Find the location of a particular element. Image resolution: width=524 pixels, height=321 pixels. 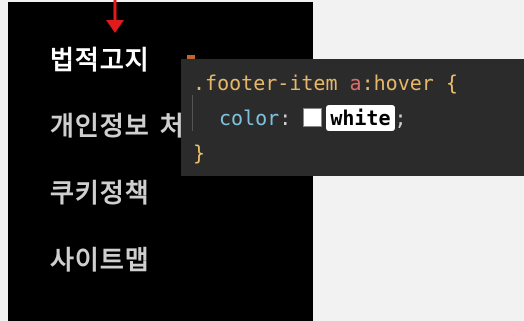

code-selector-class: .footer-item is located at coordinates (271, 83).